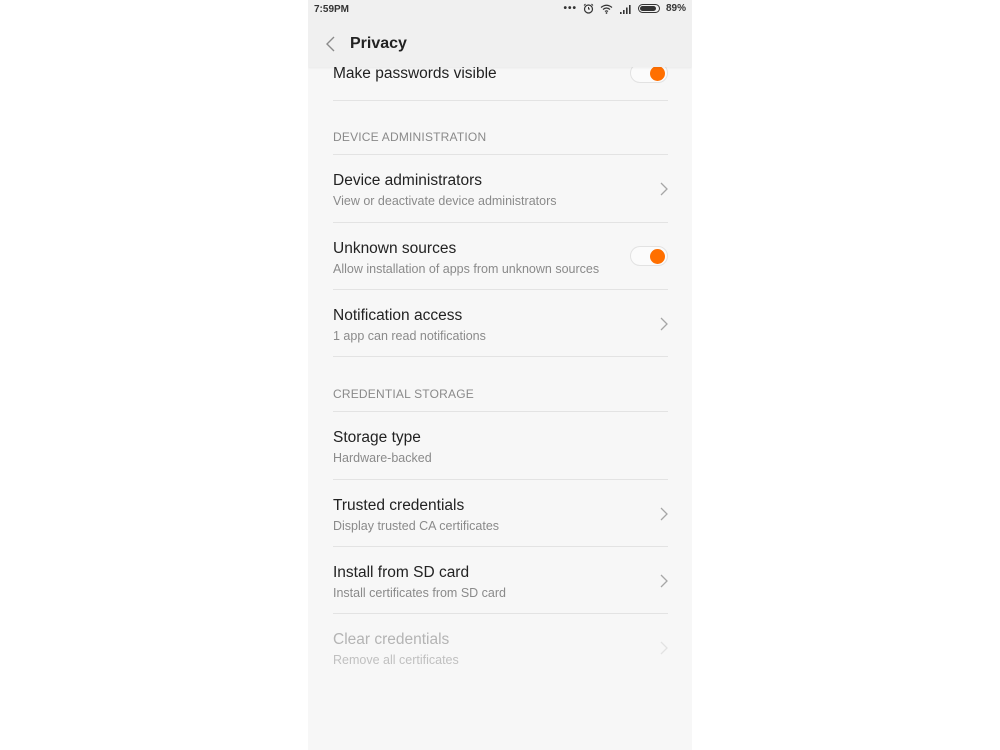 The height and width of the screenshot is (750, 1000). What do you see at coordinates (570, 8) in the screenshot?
I see `more-dots-icon: •••` at bounding box center [570, 8].